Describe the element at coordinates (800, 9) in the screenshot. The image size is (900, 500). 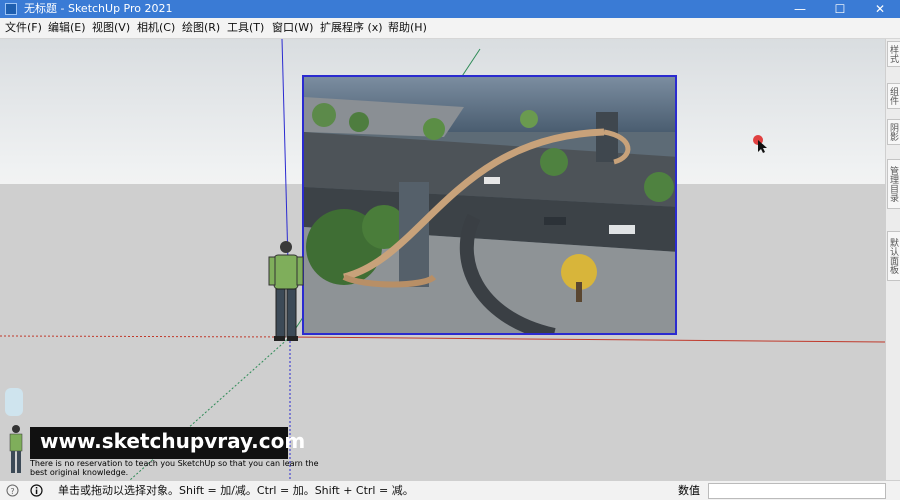
I see `minimize-button: —` at that location.